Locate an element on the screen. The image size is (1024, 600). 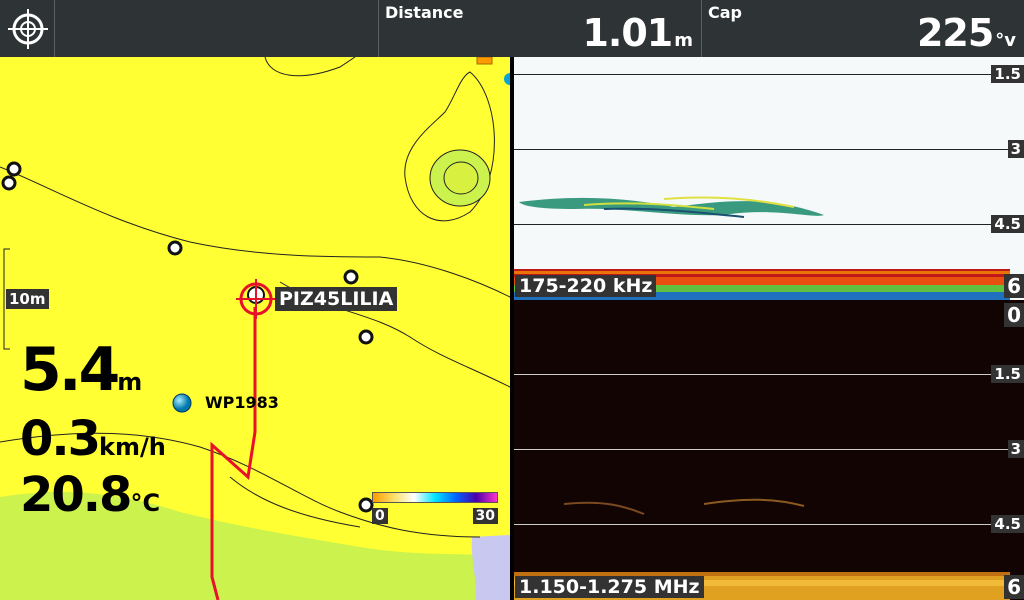
scale-label: 10m is located at coordinates (27, 299).